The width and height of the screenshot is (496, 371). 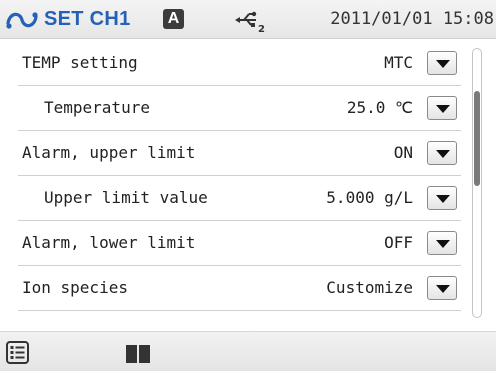 What do you see at coordinates (239, 153) in the screenshot?
I see `setting-row-alarm-upper: Alarm, upper limit ON` at bounding box center [239, 153].